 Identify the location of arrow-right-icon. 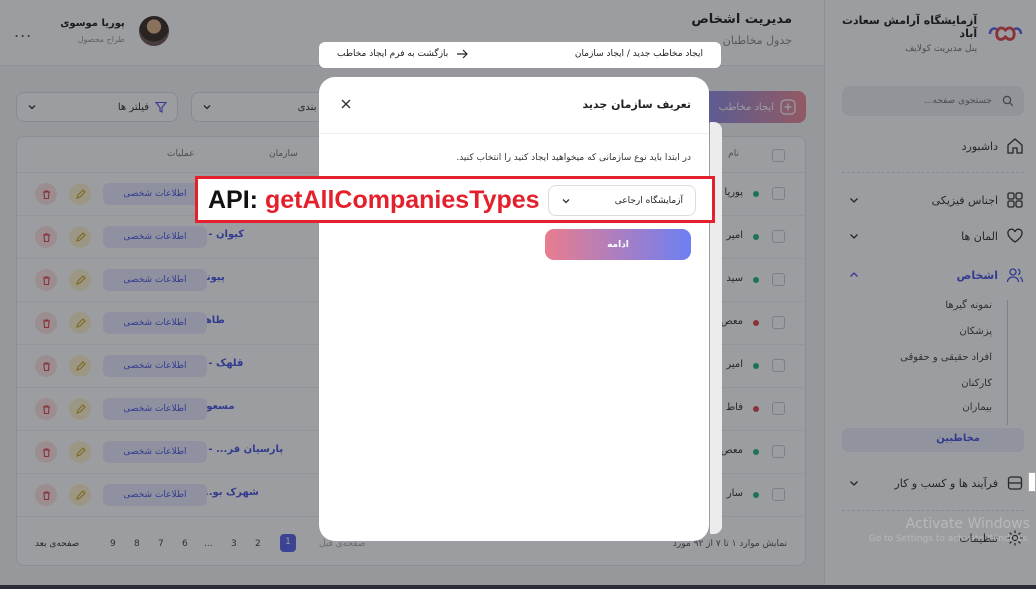
(463, 54).